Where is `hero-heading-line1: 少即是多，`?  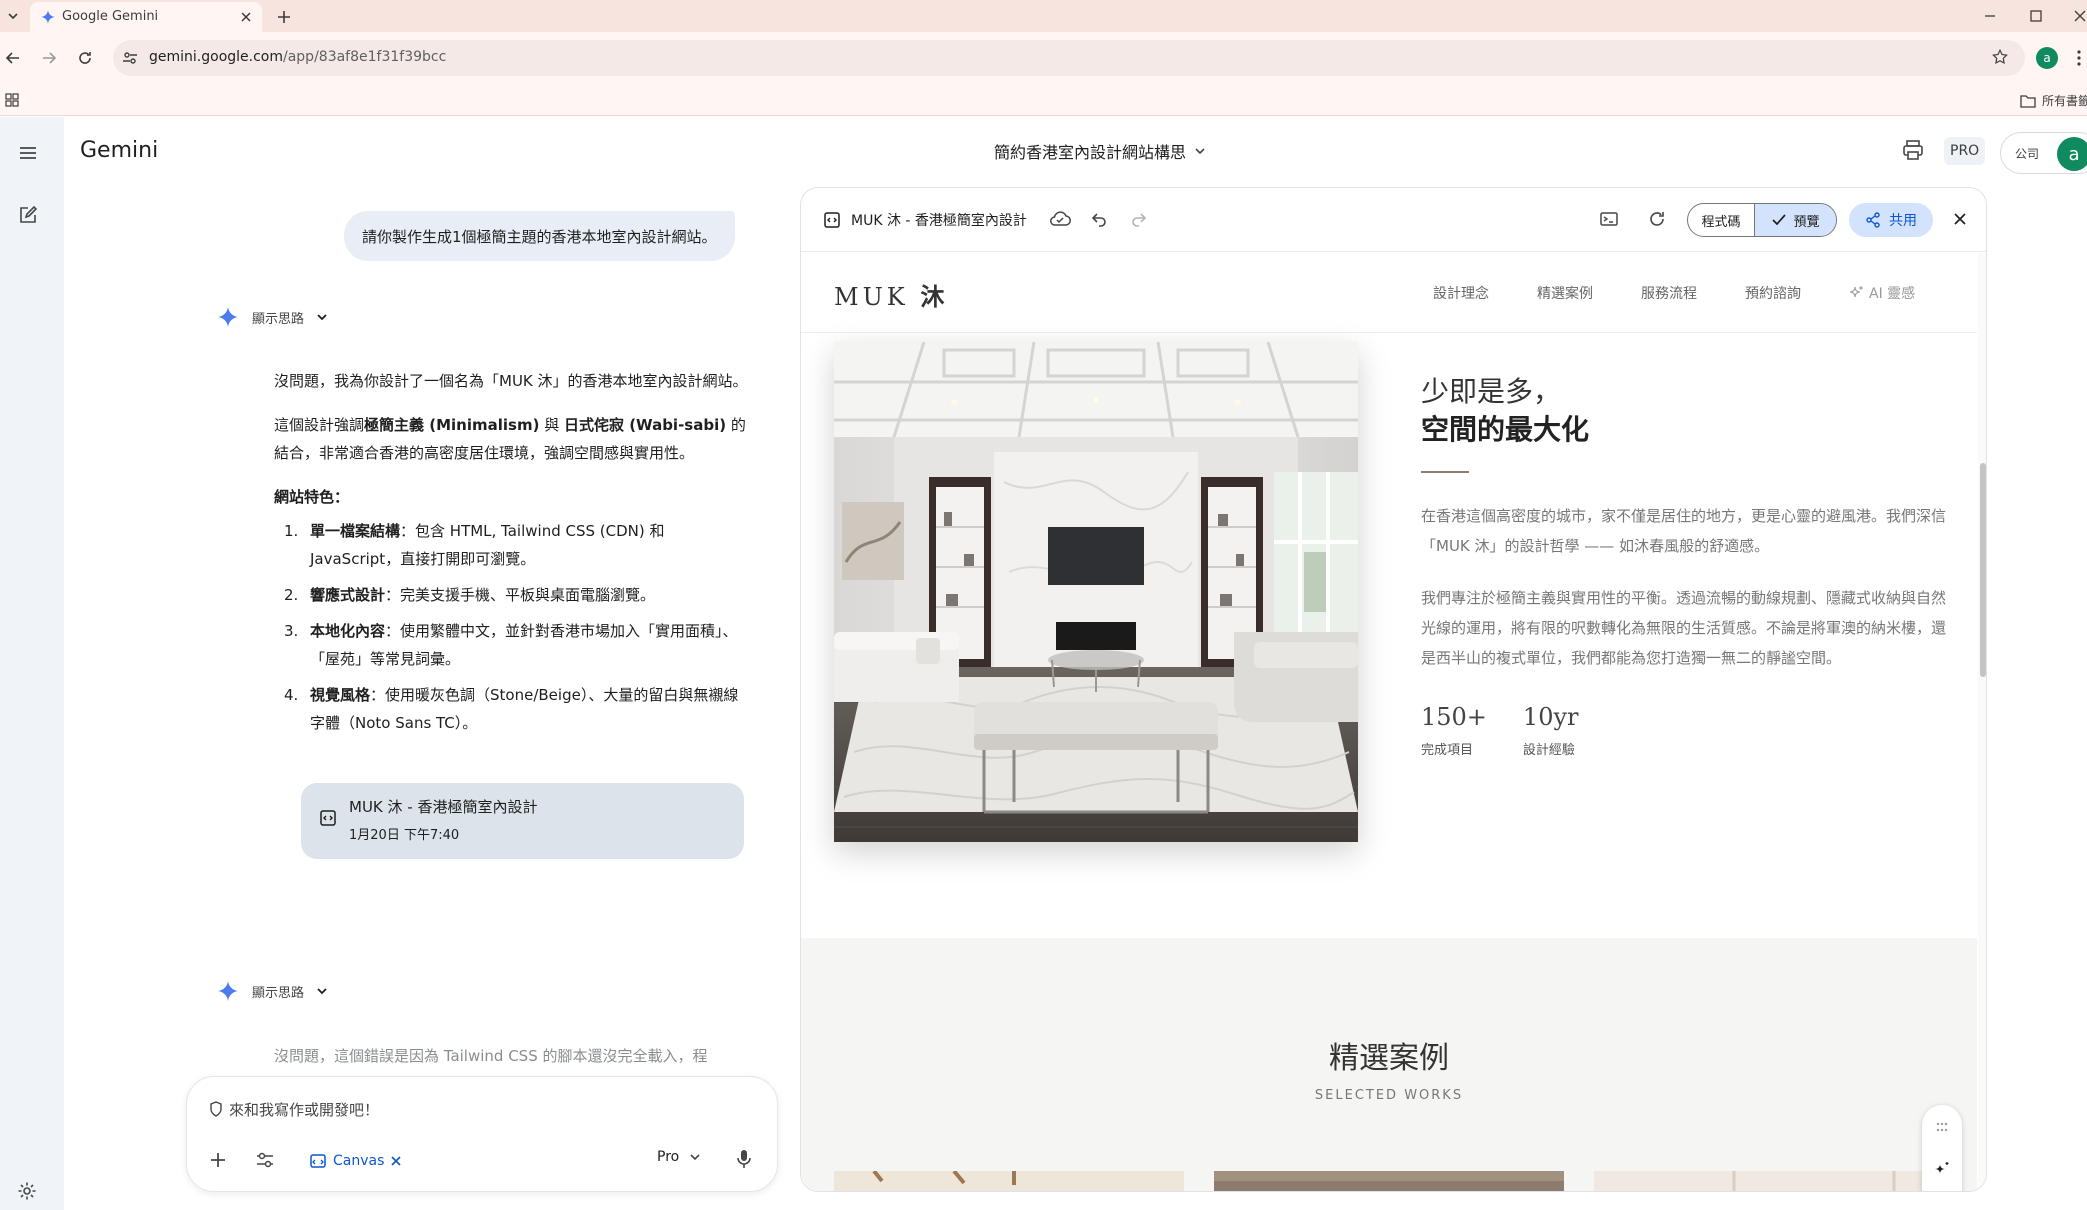 hero-heading-line1: 少即是多， is located at coordinates (1491, 391).